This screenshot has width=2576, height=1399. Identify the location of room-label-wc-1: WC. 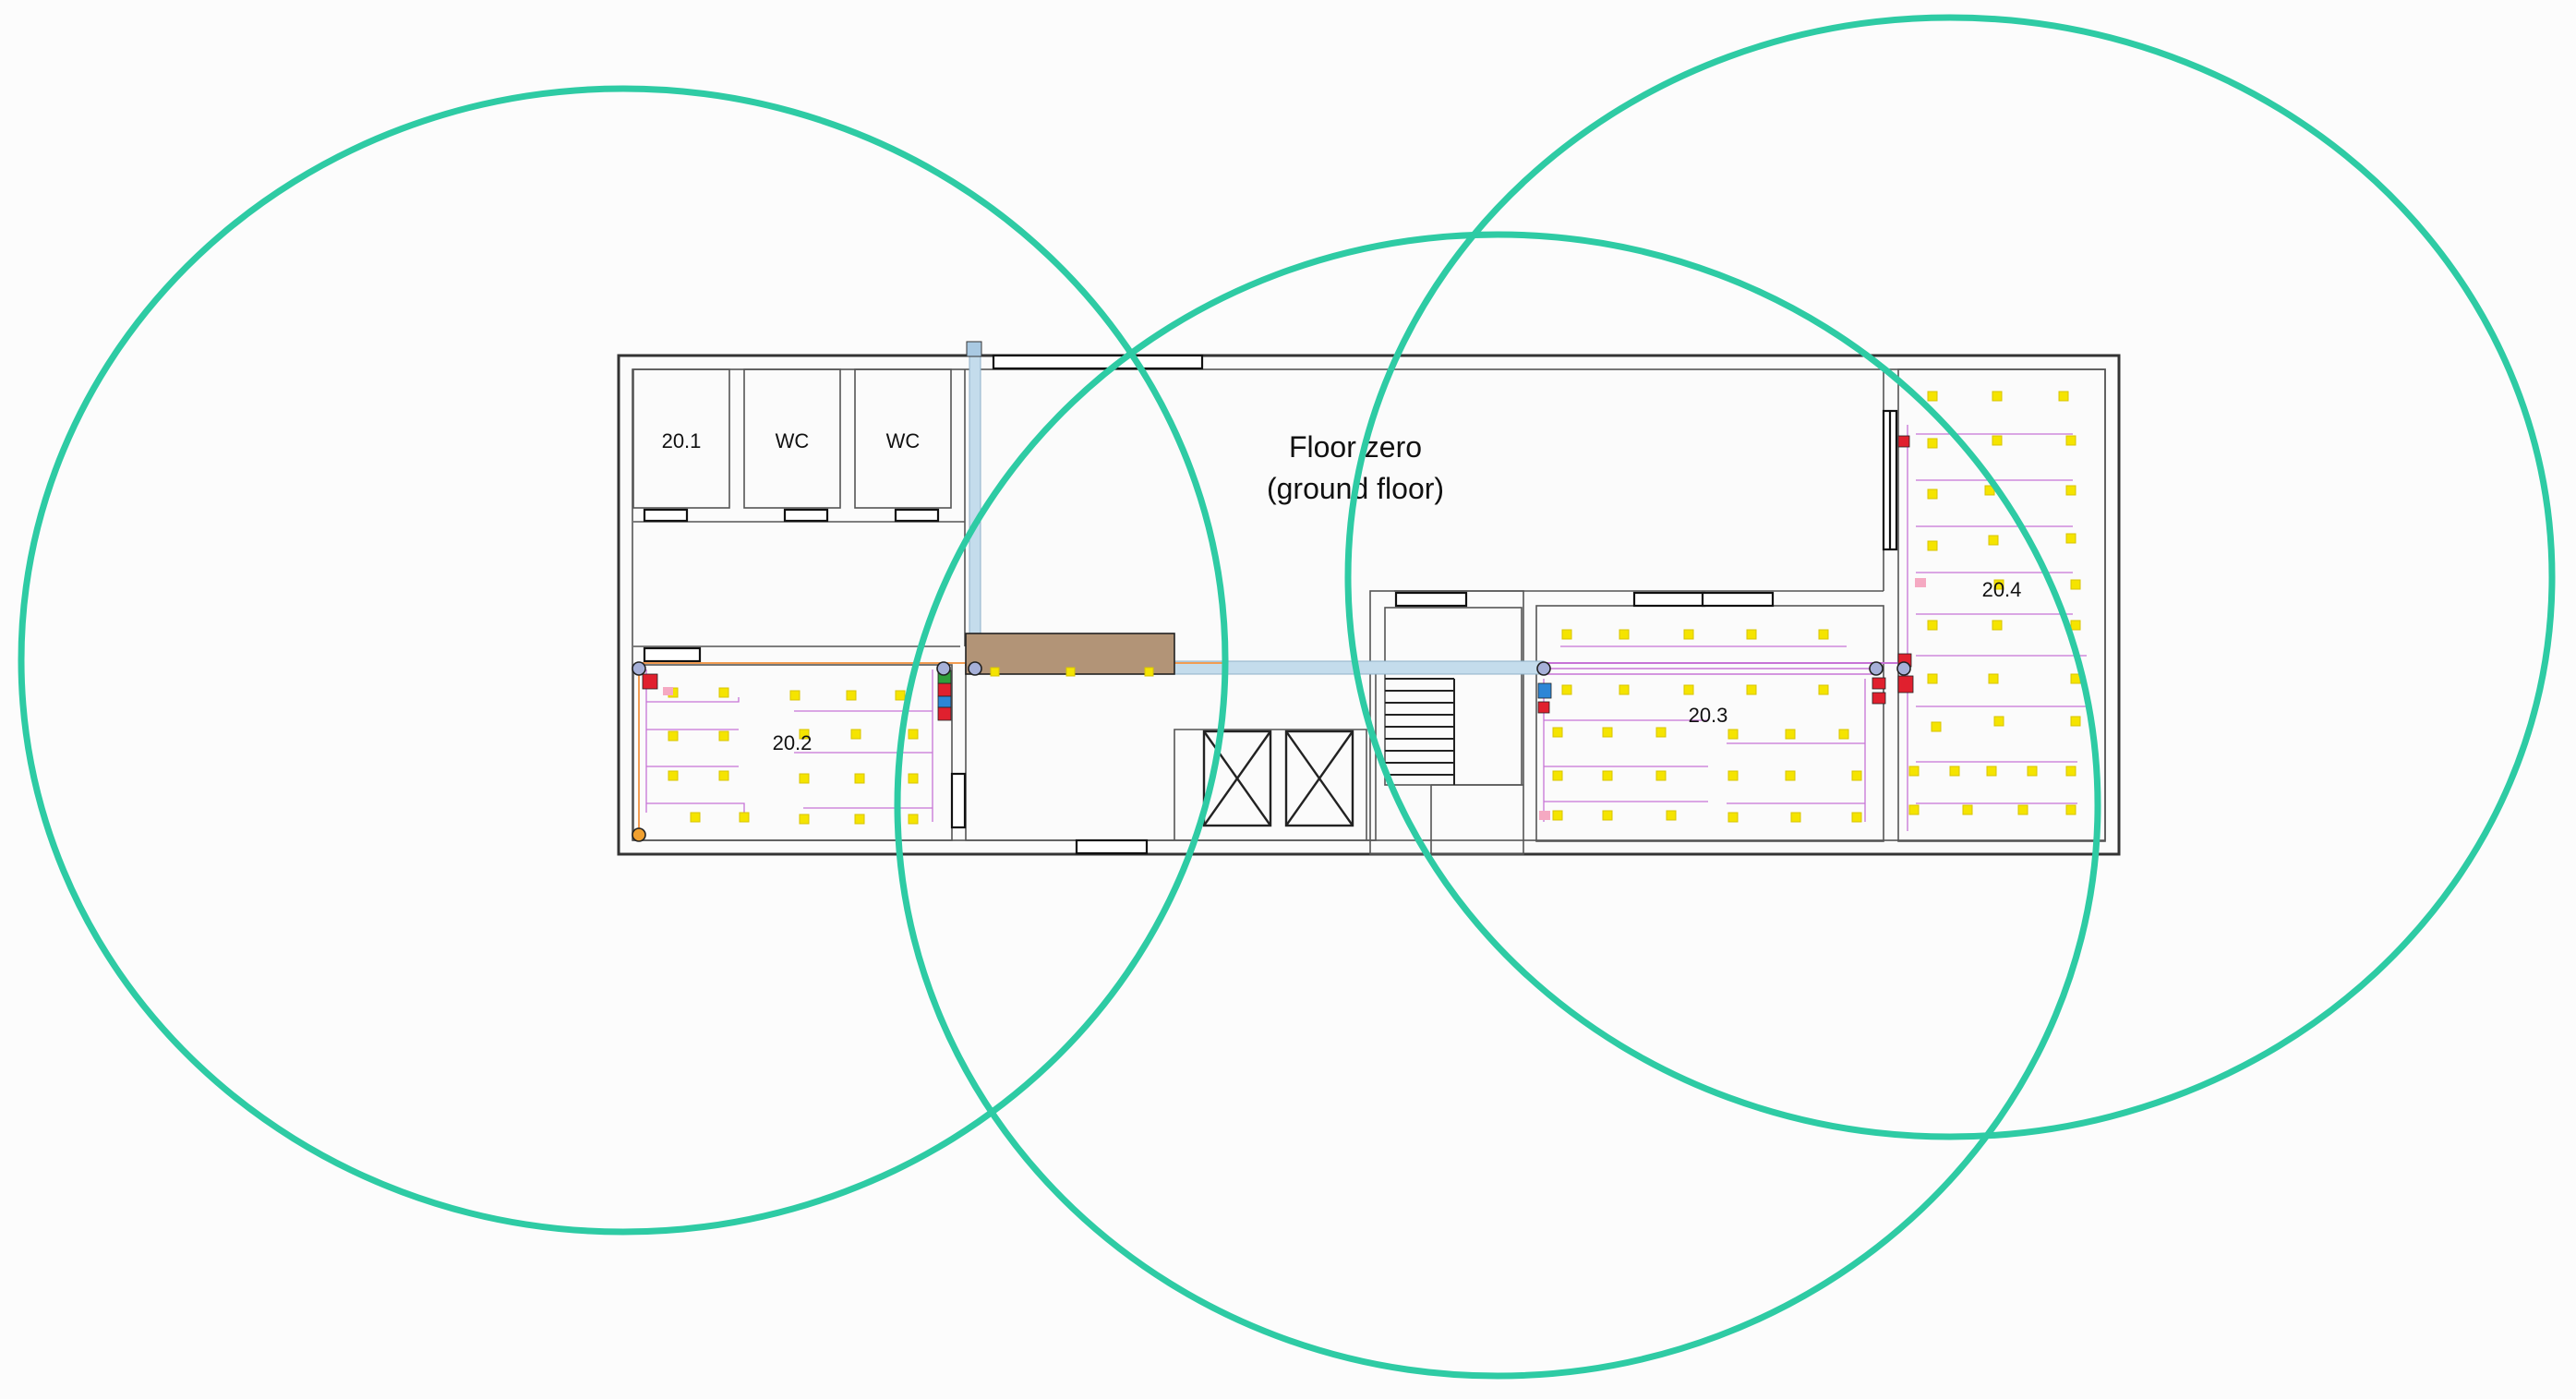
(793, 440).